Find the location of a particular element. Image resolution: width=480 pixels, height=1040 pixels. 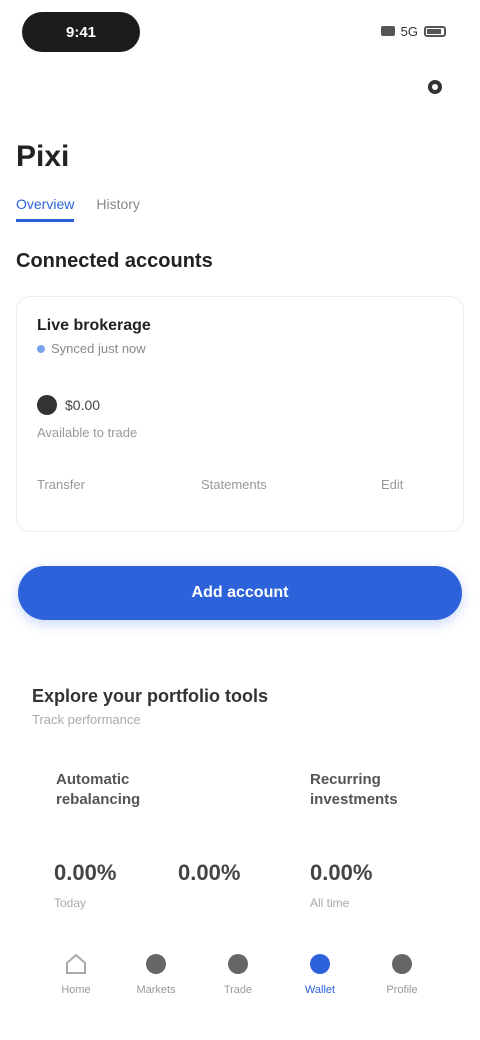

settings-button is located at coordinates (435, 87).